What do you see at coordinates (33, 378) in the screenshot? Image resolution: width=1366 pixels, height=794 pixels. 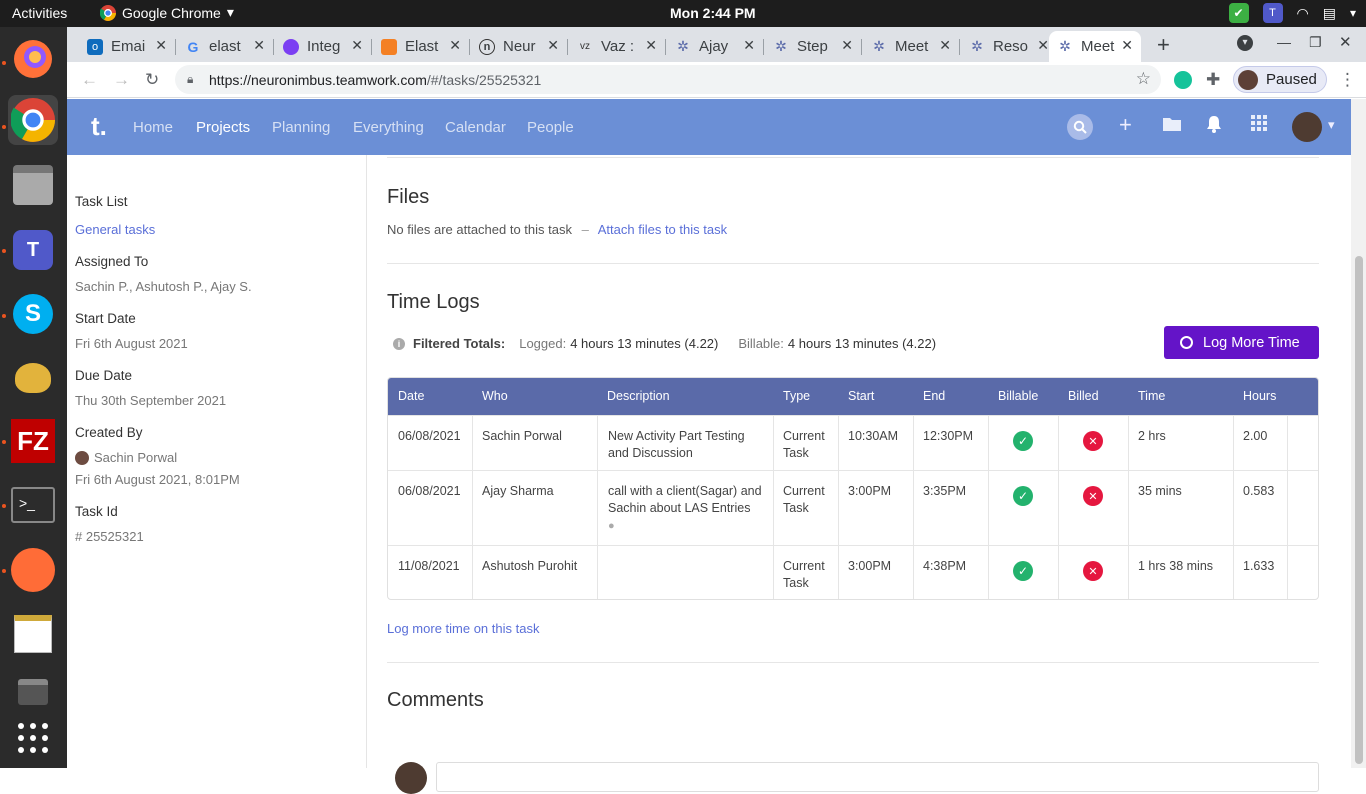 I see `lamp-app-icon` at bounding box center [33, 378].